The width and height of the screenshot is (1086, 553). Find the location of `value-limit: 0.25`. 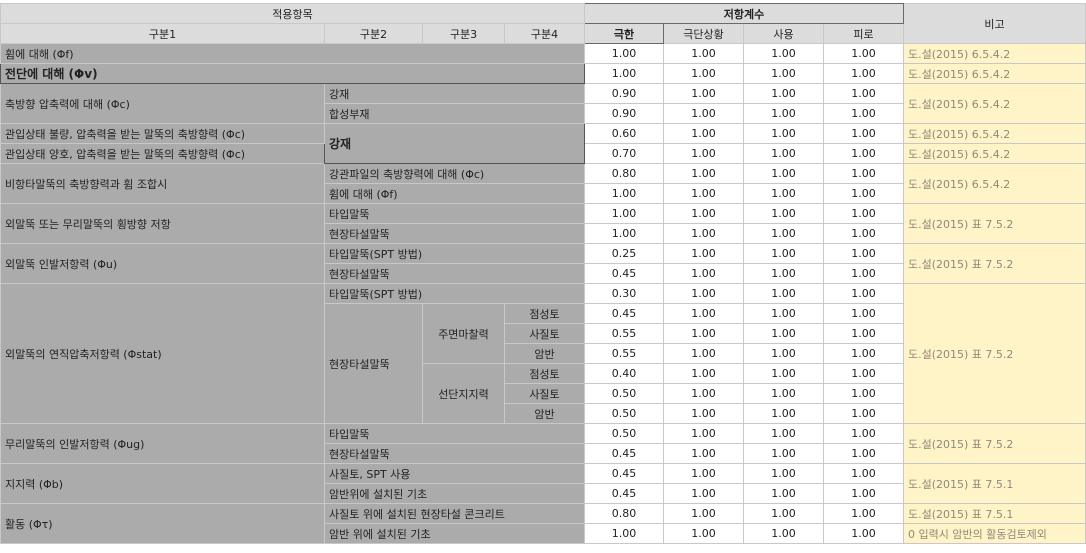

value-limit: 0.25 is located at coordinates (624, 253).